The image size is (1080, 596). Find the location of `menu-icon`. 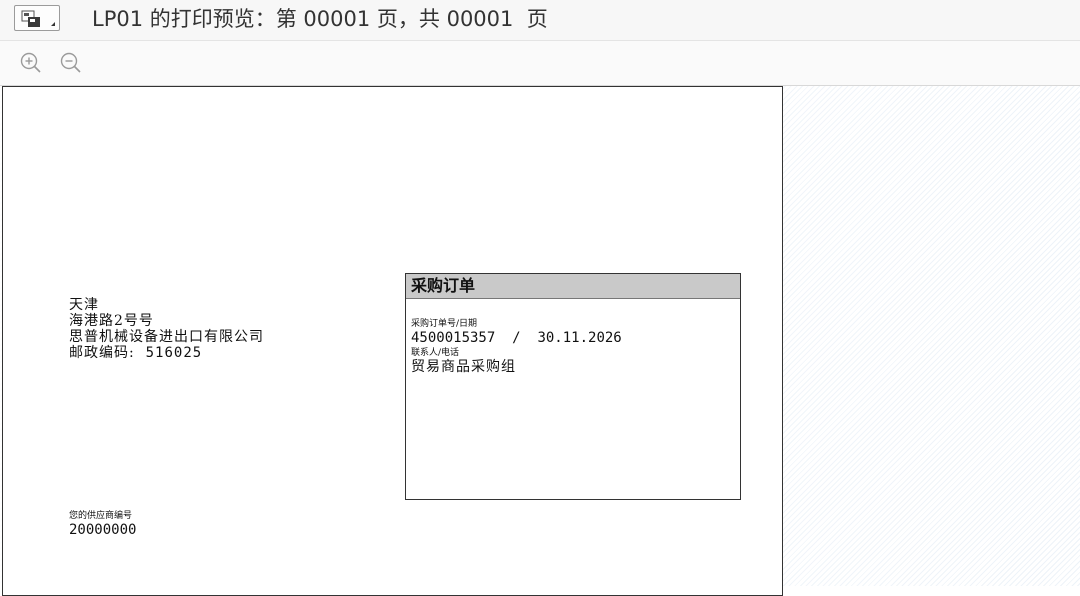

menu-icon is located at coordinates (38, 18).